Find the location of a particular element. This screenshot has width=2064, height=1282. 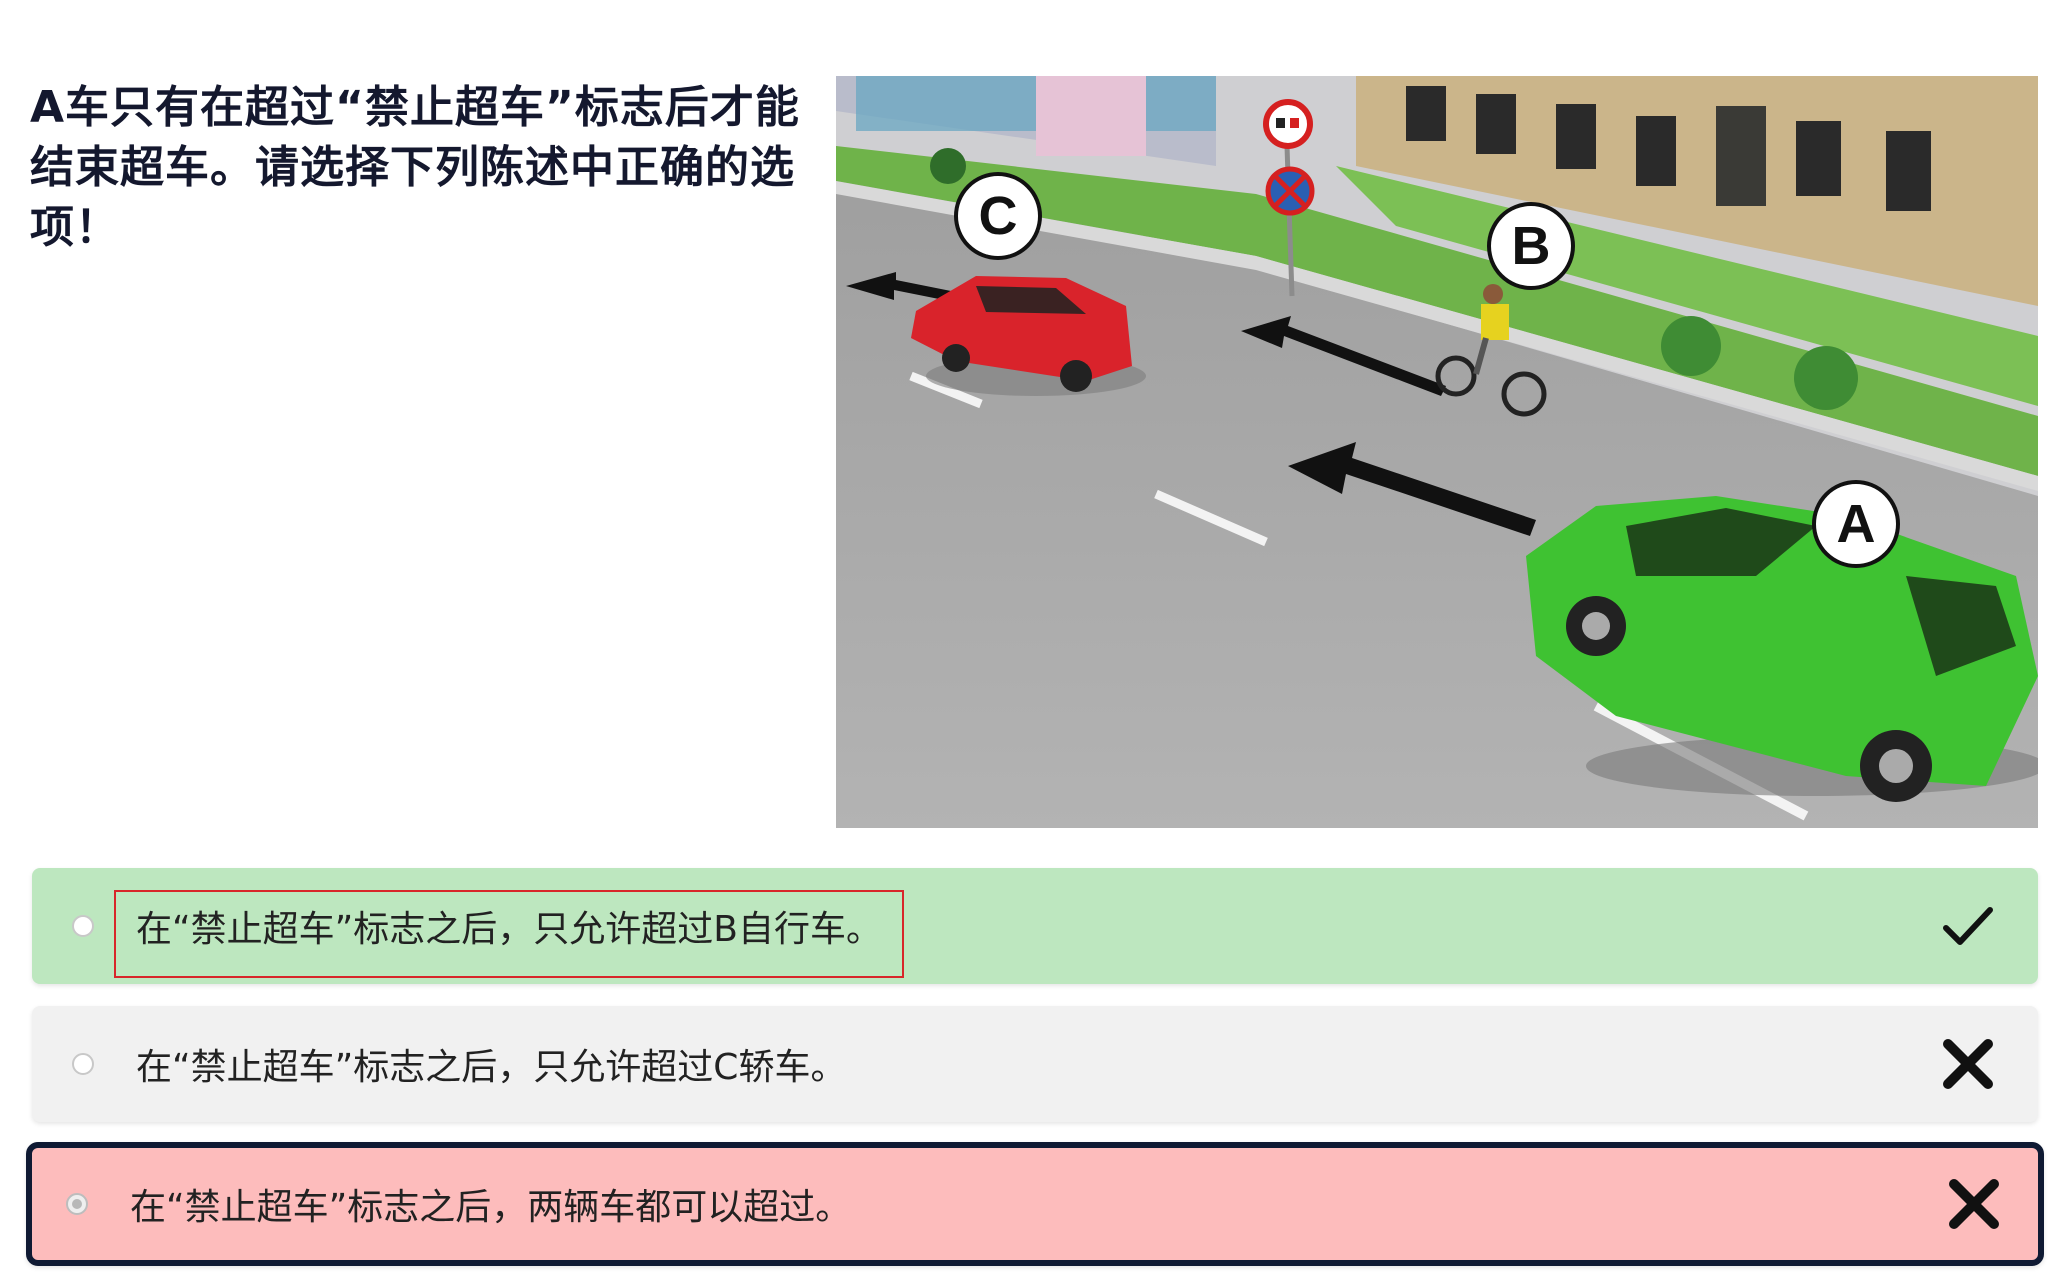

question-text: A车只有在超过“禁止超车”标志后才能结束超车。请选择下列陈述中正确的选项！ is located at coordinates (415, 167).